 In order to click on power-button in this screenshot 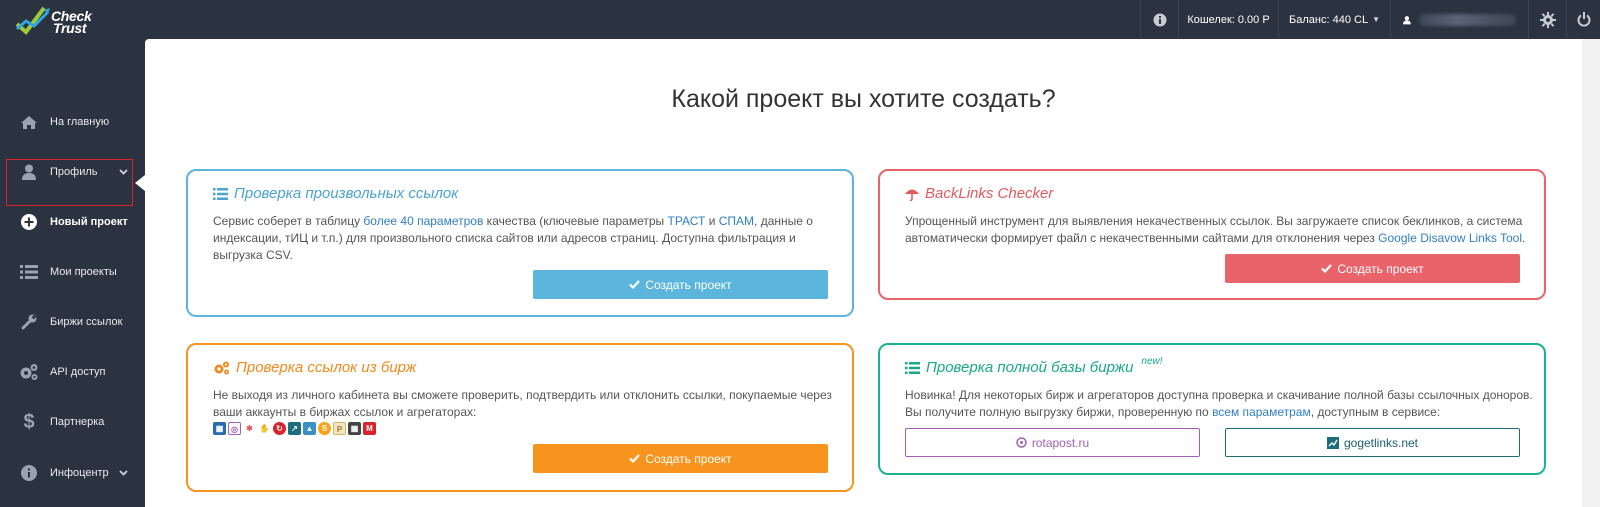, I will do `click(1583, 19)`.